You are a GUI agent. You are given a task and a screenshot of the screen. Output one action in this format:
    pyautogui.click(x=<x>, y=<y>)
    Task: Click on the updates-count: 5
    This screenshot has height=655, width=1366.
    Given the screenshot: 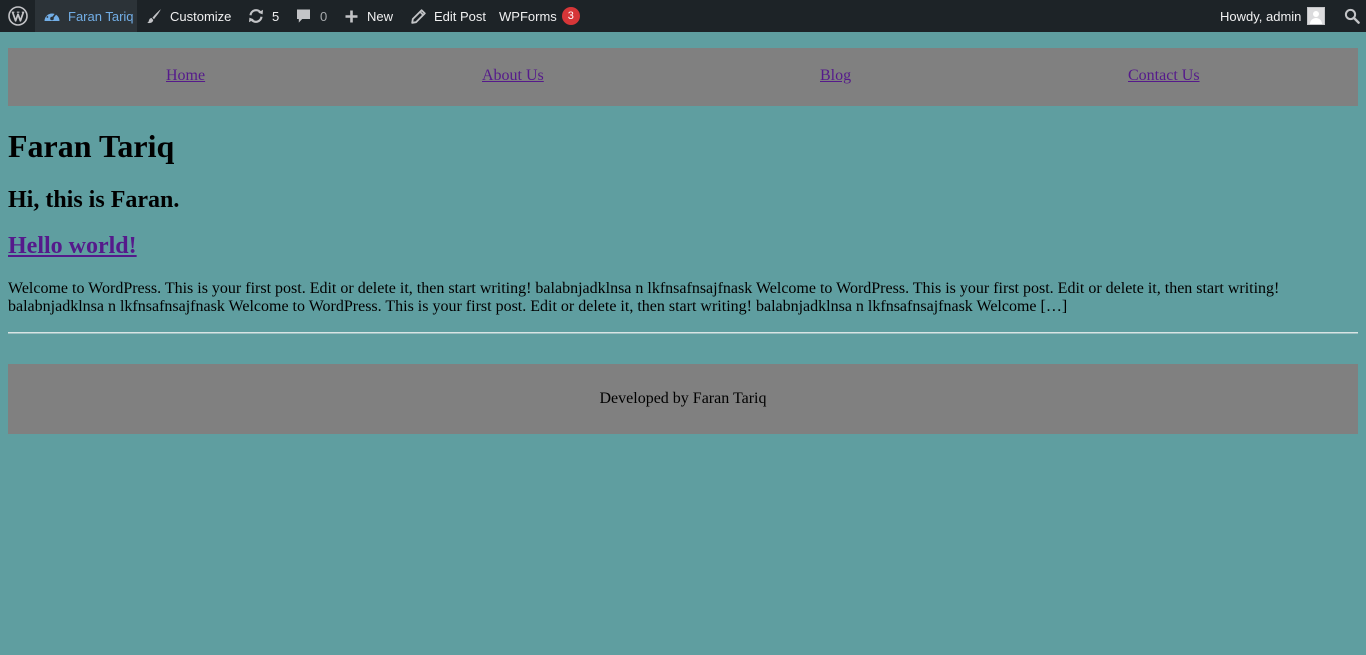 What is the action you would take?
    pyautogui.click(x=276, y=16)
    